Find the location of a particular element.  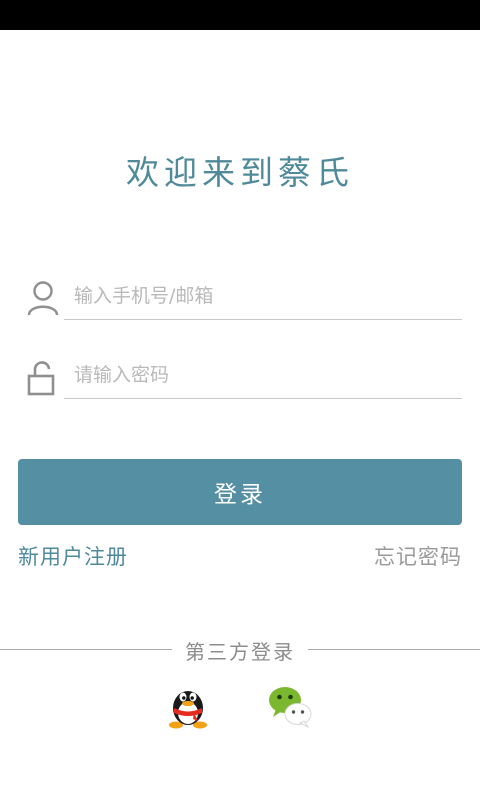

register-link: 新用户注册 is located at coordinates (73, 556).